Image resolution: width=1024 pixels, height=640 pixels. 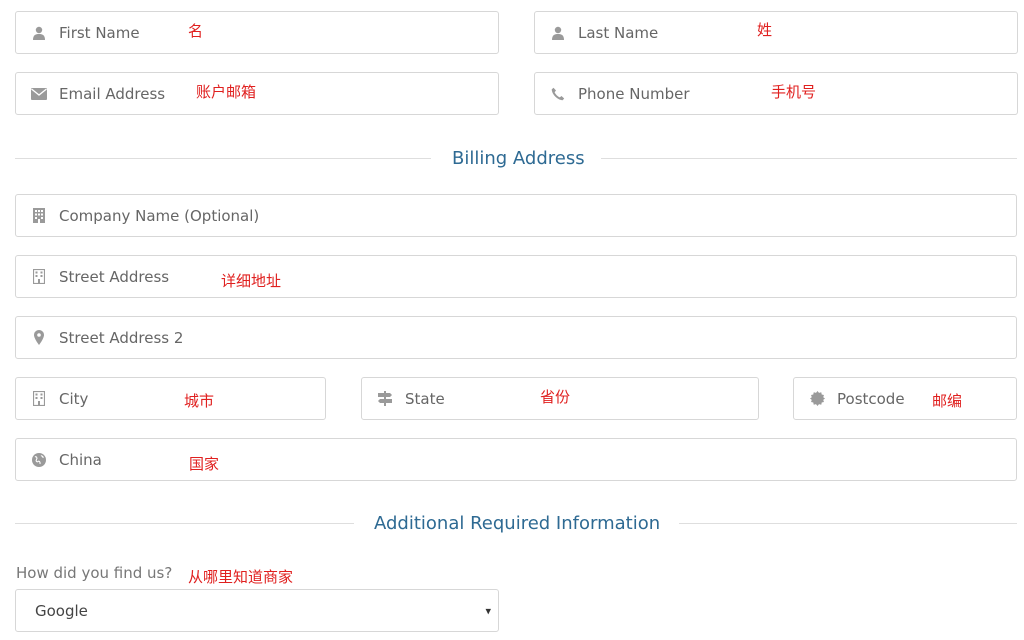 What do you see at coordinates (516, 215) in the screenshot?
I see `company-field: Company Name (Optional)` at bounding box center [516, 215].